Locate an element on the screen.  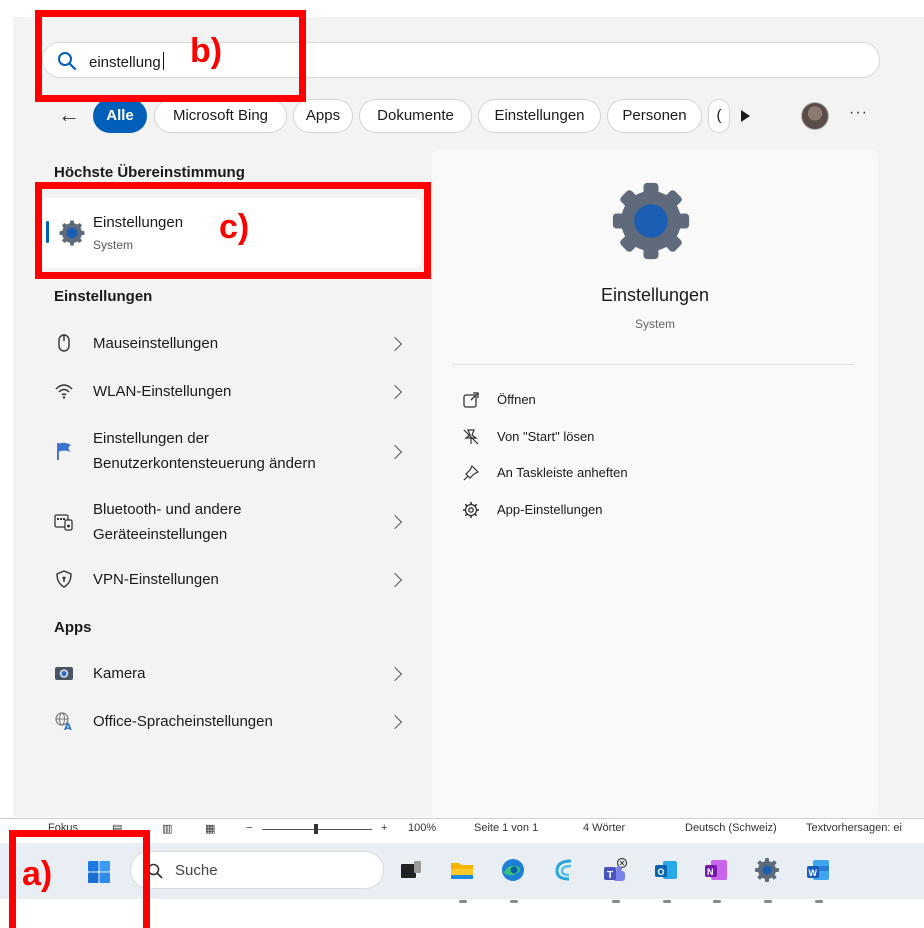
back-arrow-icon: ← is located at coordinates (71, 116).